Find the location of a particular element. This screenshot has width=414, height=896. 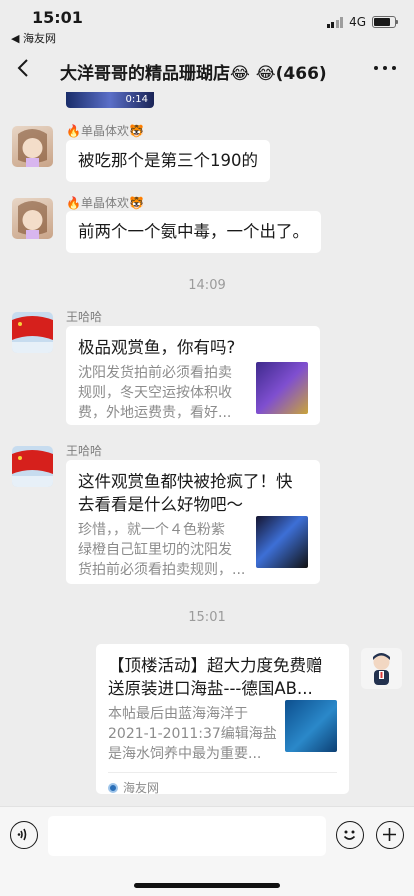

message-bubble: 前两个一个氨中毒，一个出了。 is located at coordinates (193, 232).